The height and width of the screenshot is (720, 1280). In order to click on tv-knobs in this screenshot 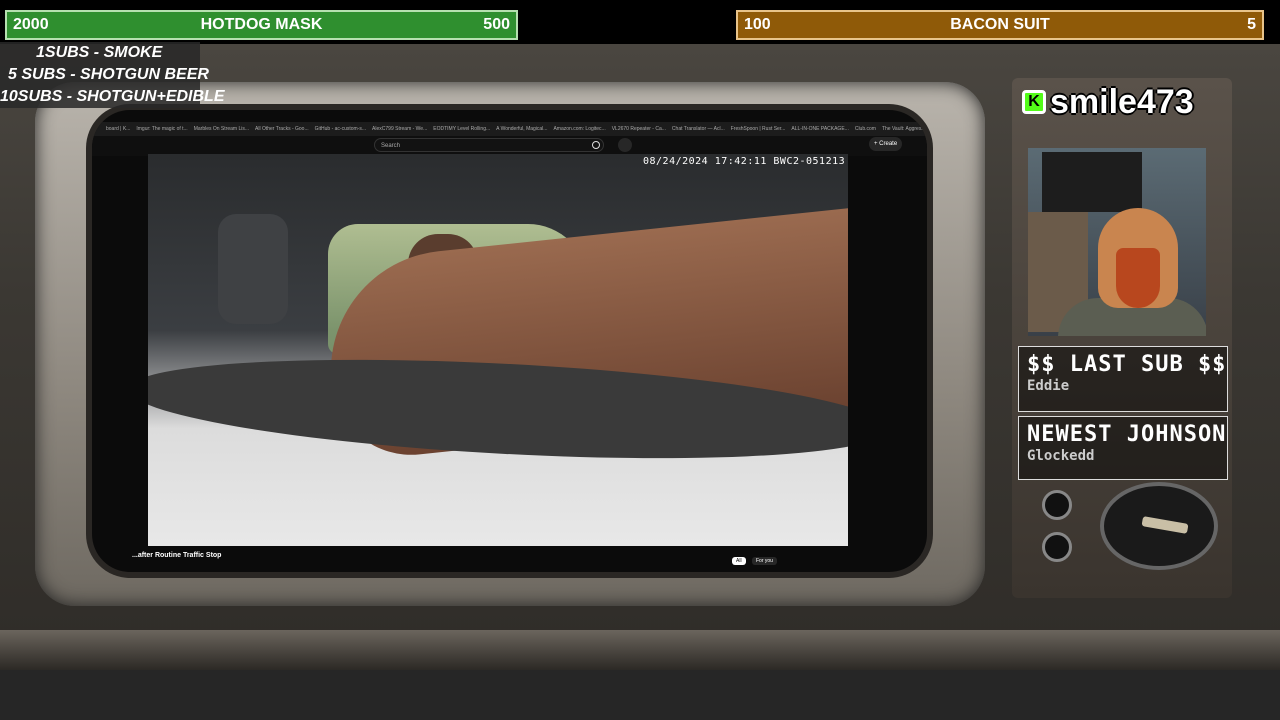, I will do `click(1123, 527)`.